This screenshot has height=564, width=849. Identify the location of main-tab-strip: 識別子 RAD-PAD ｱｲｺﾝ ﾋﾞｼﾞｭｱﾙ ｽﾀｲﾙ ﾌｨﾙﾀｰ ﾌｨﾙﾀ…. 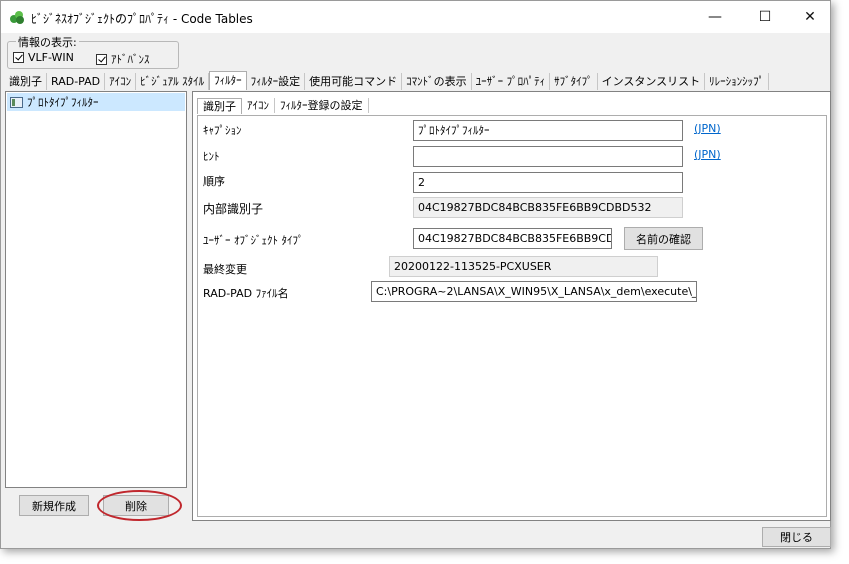
(408, 81).